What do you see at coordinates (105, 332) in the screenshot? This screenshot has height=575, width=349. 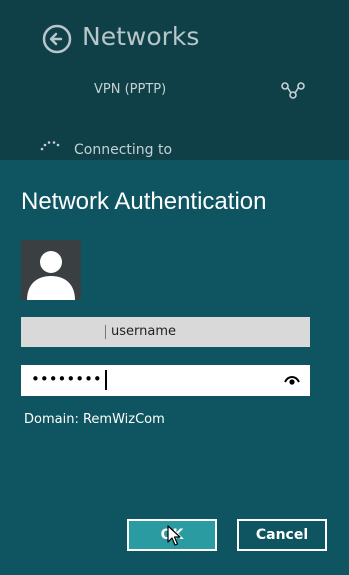 I see `username-caret` at bounding box center [105, 332].